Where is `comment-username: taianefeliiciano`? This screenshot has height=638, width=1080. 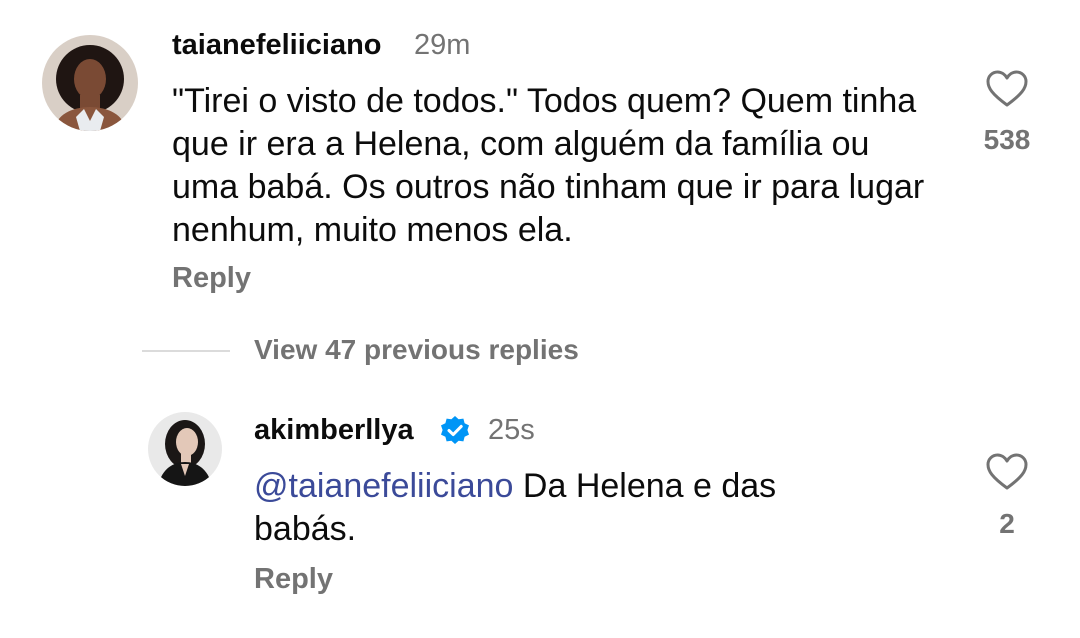
comment-username: taianefeliiciano is located at coordinates (277, 45).